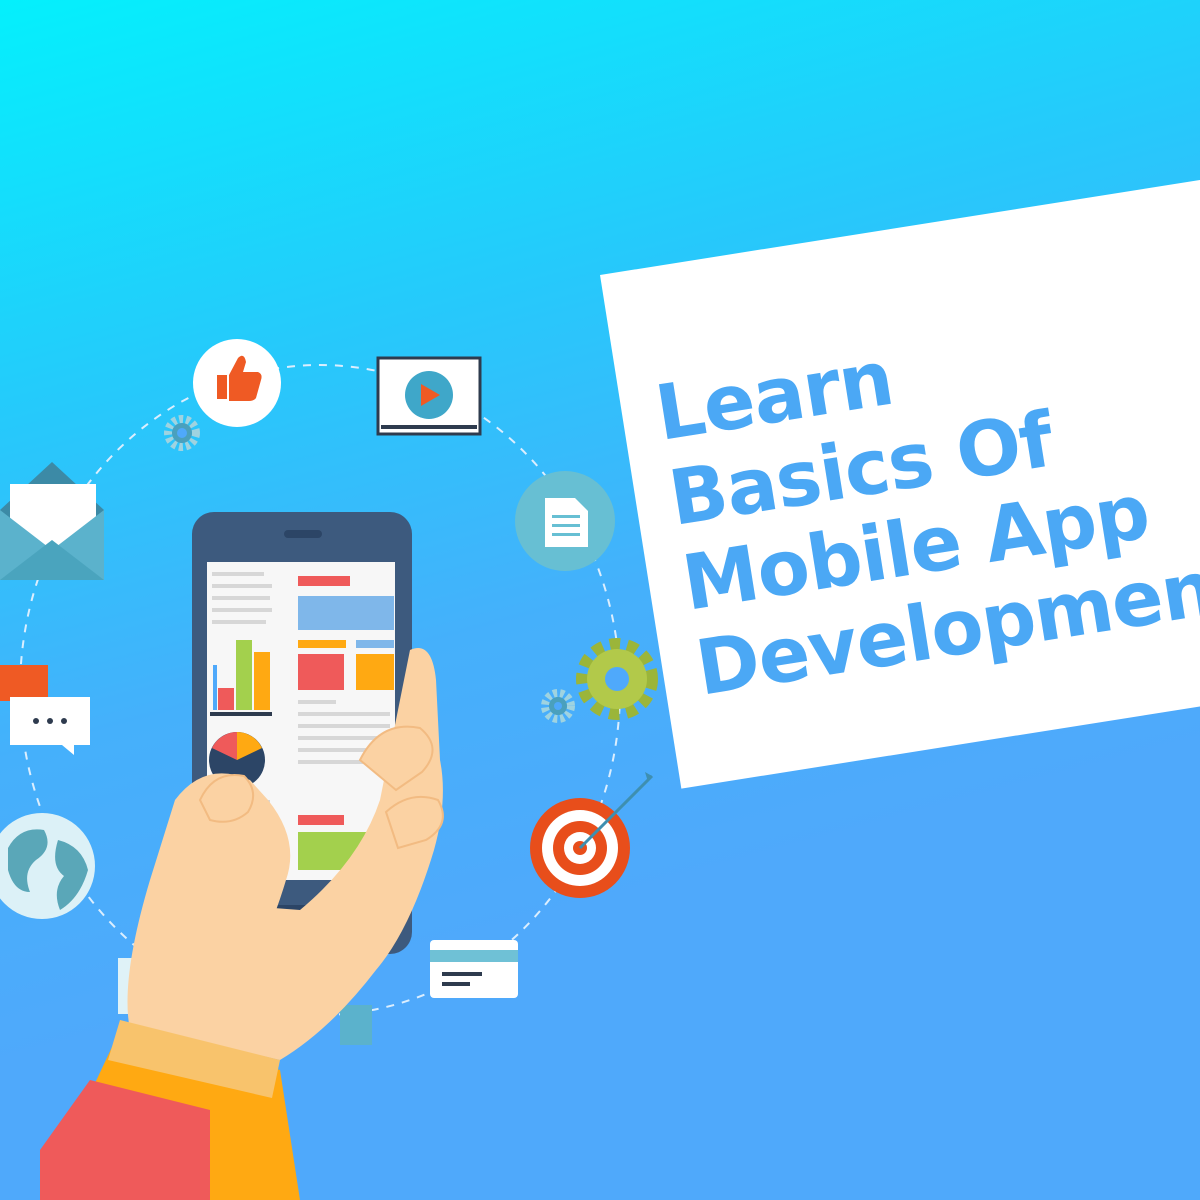 Image resolution: width=1200 pixels, height=1200 pixels. I want to click on chat-bubble-icon, so click(45, 710).